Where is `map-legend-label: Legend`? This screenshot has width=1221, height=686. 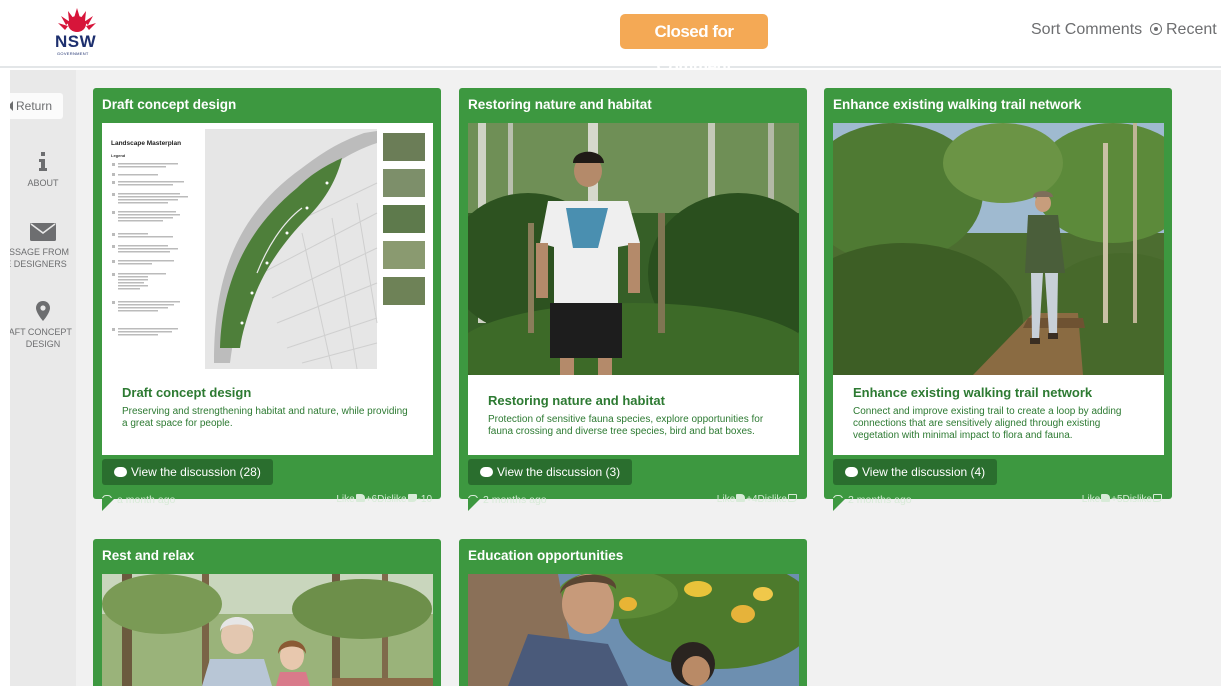
map-legend-label: Legend is located at coordinates (118, 155).